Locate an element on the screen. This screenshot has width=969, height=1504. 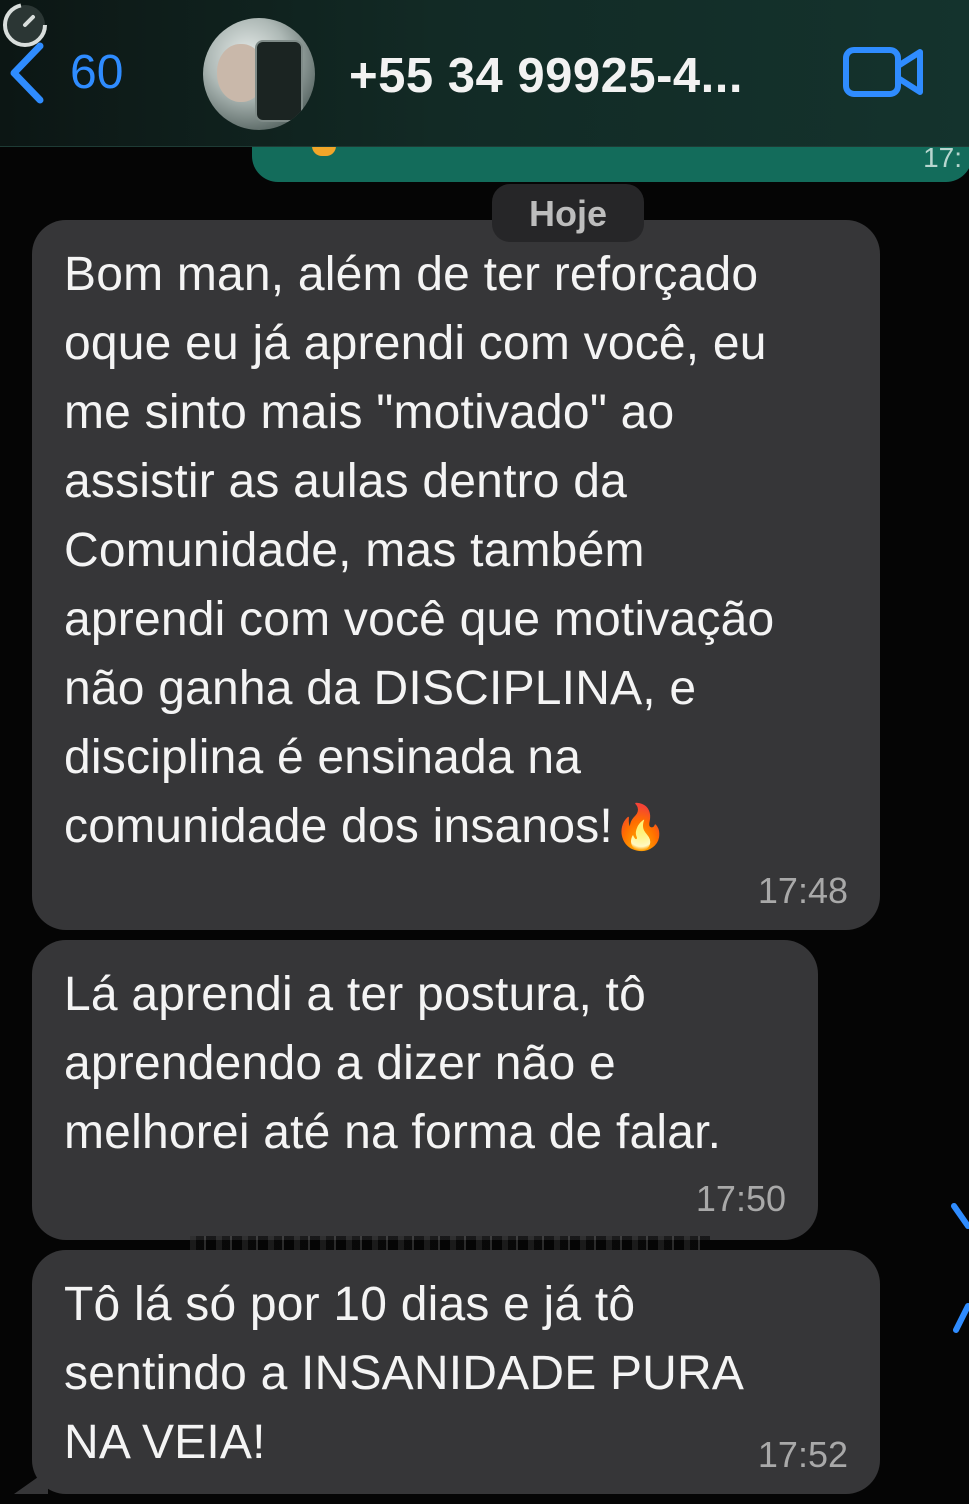
message-line: disciplina é ensinada na is located at coordinates (323, 757).